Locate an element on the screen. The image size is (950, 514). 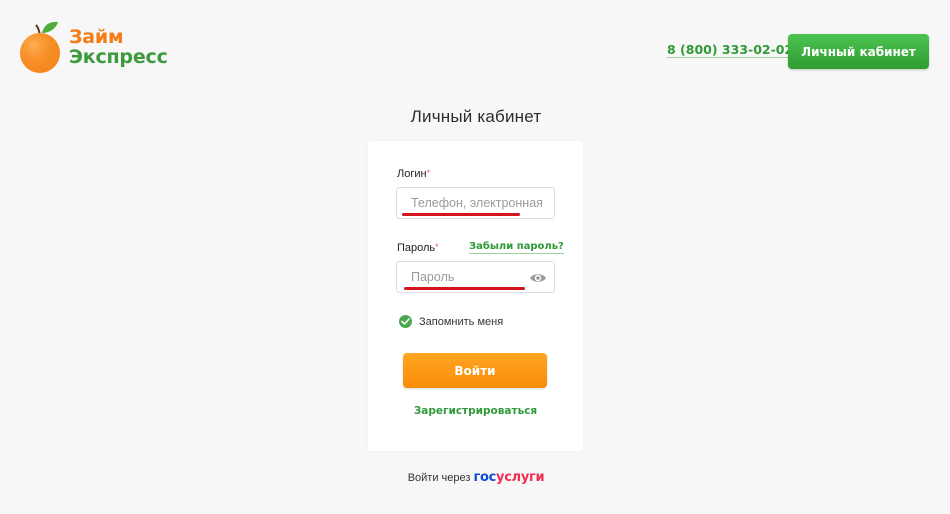
logo-wordmark: Займ Экспресс is located at coordinates (118, 47).